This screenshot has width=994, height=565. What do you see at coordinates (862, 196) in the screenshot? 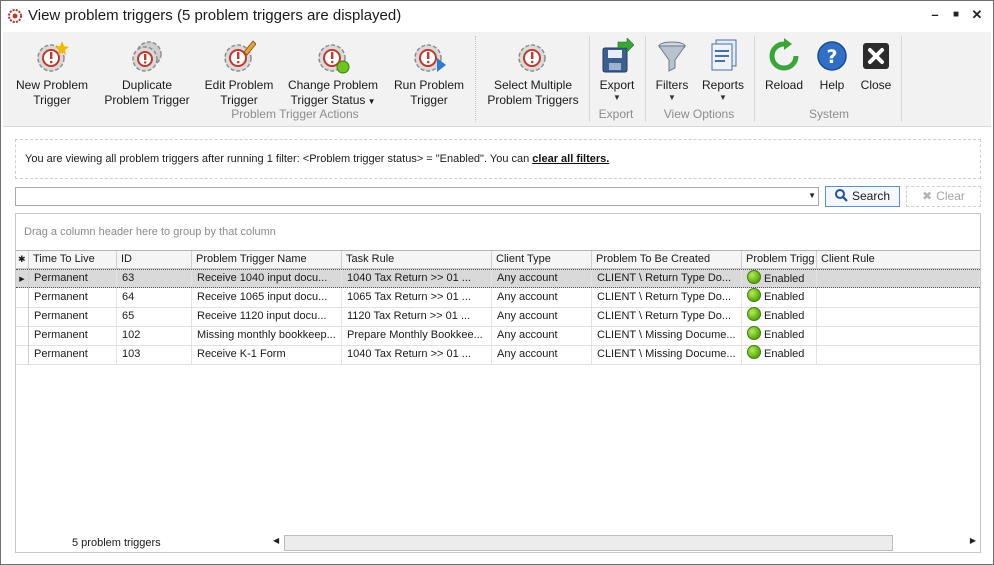
I see `search-button: Search` at bounding box center [862, 196].